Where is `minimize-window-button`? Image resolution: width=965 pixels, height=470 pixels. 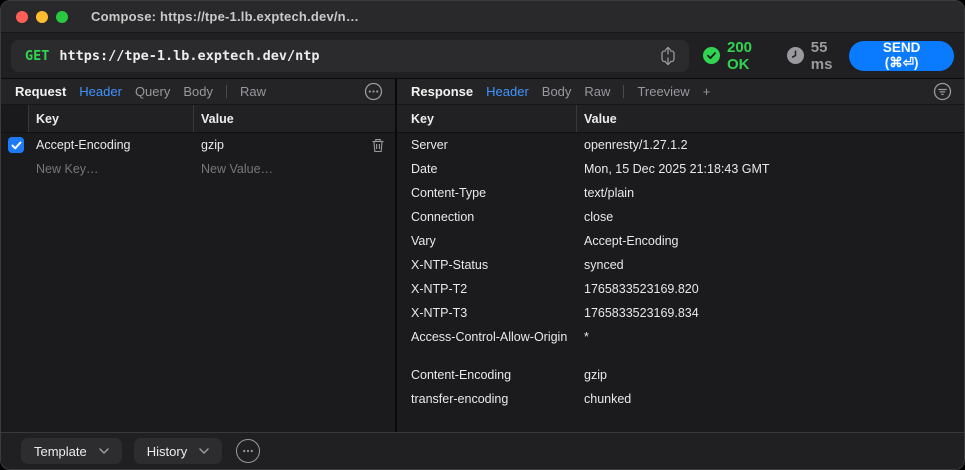
minimize-window-button is located at coordinates (42, 16).